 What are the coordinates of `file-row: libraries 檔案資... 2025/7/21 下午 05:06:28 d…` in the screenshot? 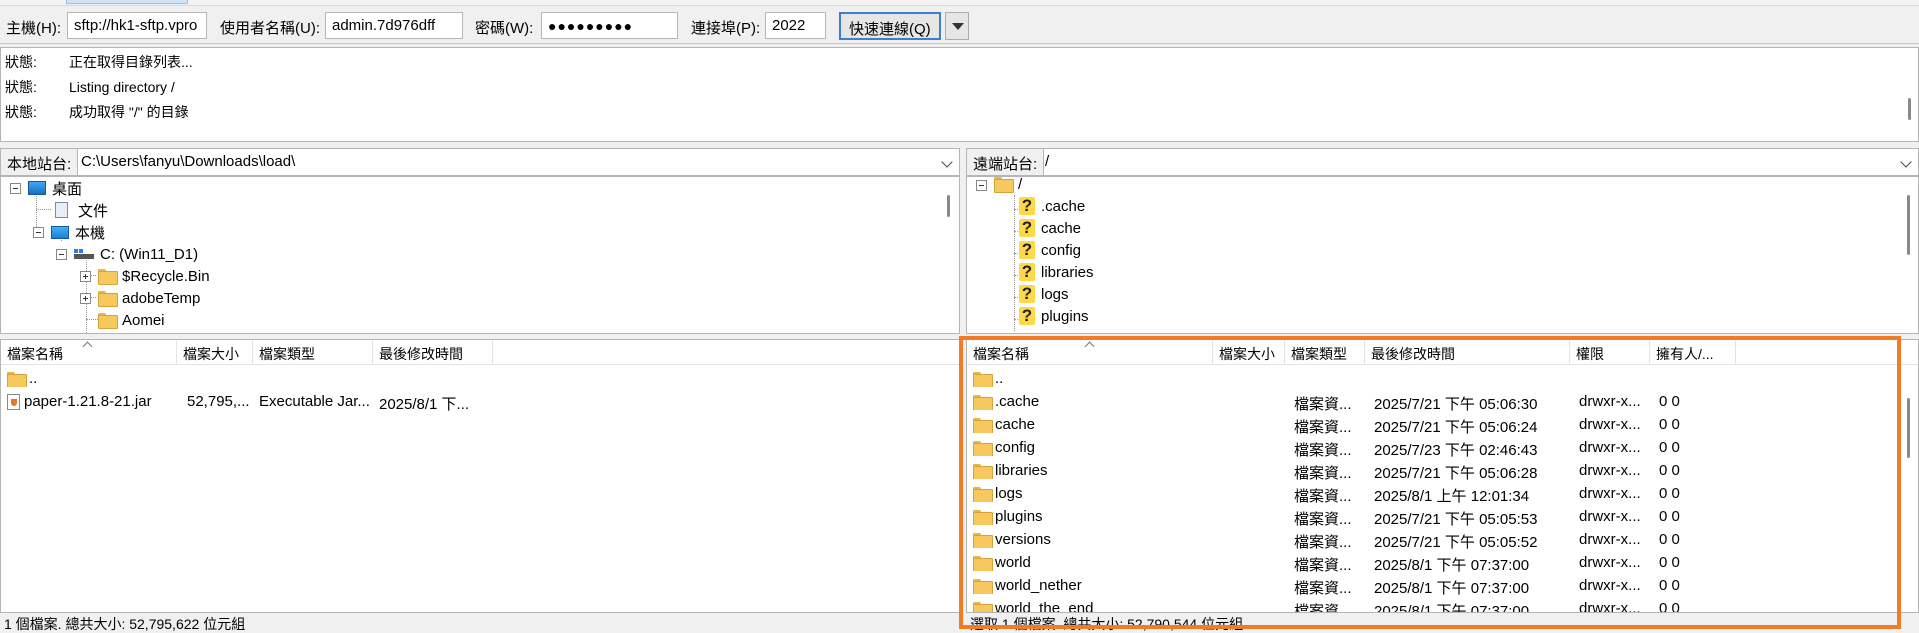 It's located at (1442, 470).